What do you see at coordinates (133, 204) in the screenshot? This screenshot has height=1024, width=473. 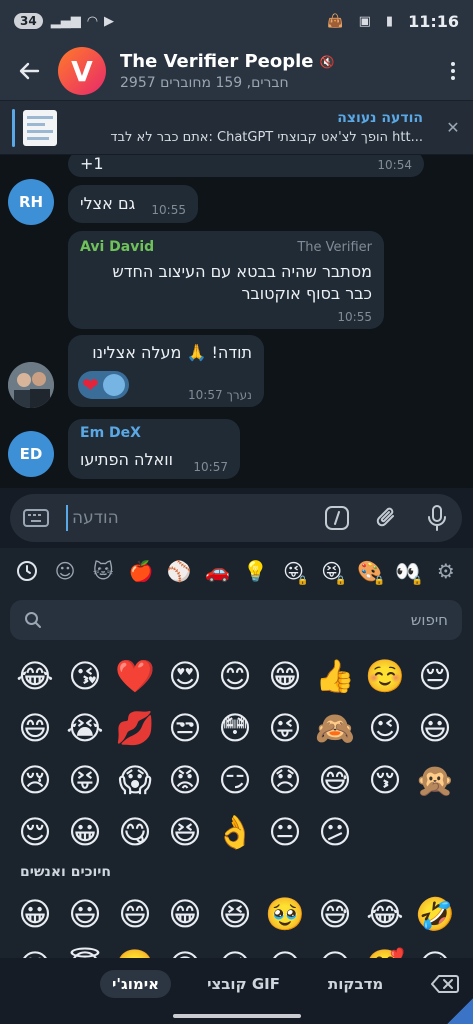 I see `message-bubble: גם אצלי 10:55` at bounding box center [133, 204].